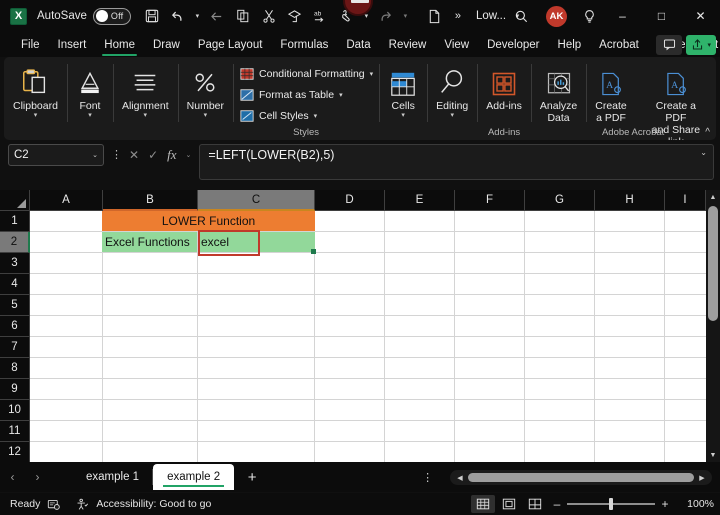 This screenshot has width=720, height=515. What do you see at coordinates (558, 93) in the screenshot?
I see `analyze-data-button: Analyze Data` at bounding box center [558, 93].